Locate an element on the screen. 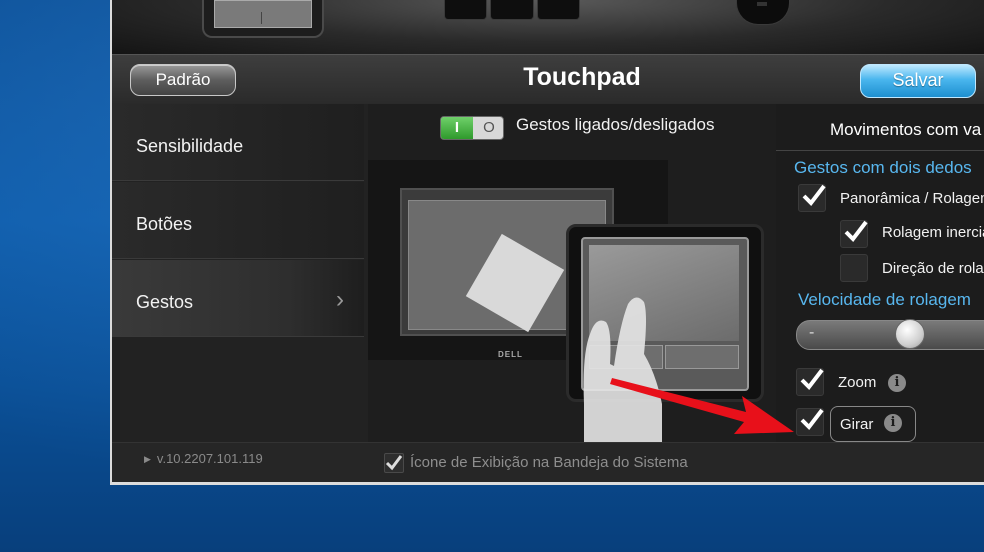  scroll-speed-slider: - is located at coordinates (890, 334).